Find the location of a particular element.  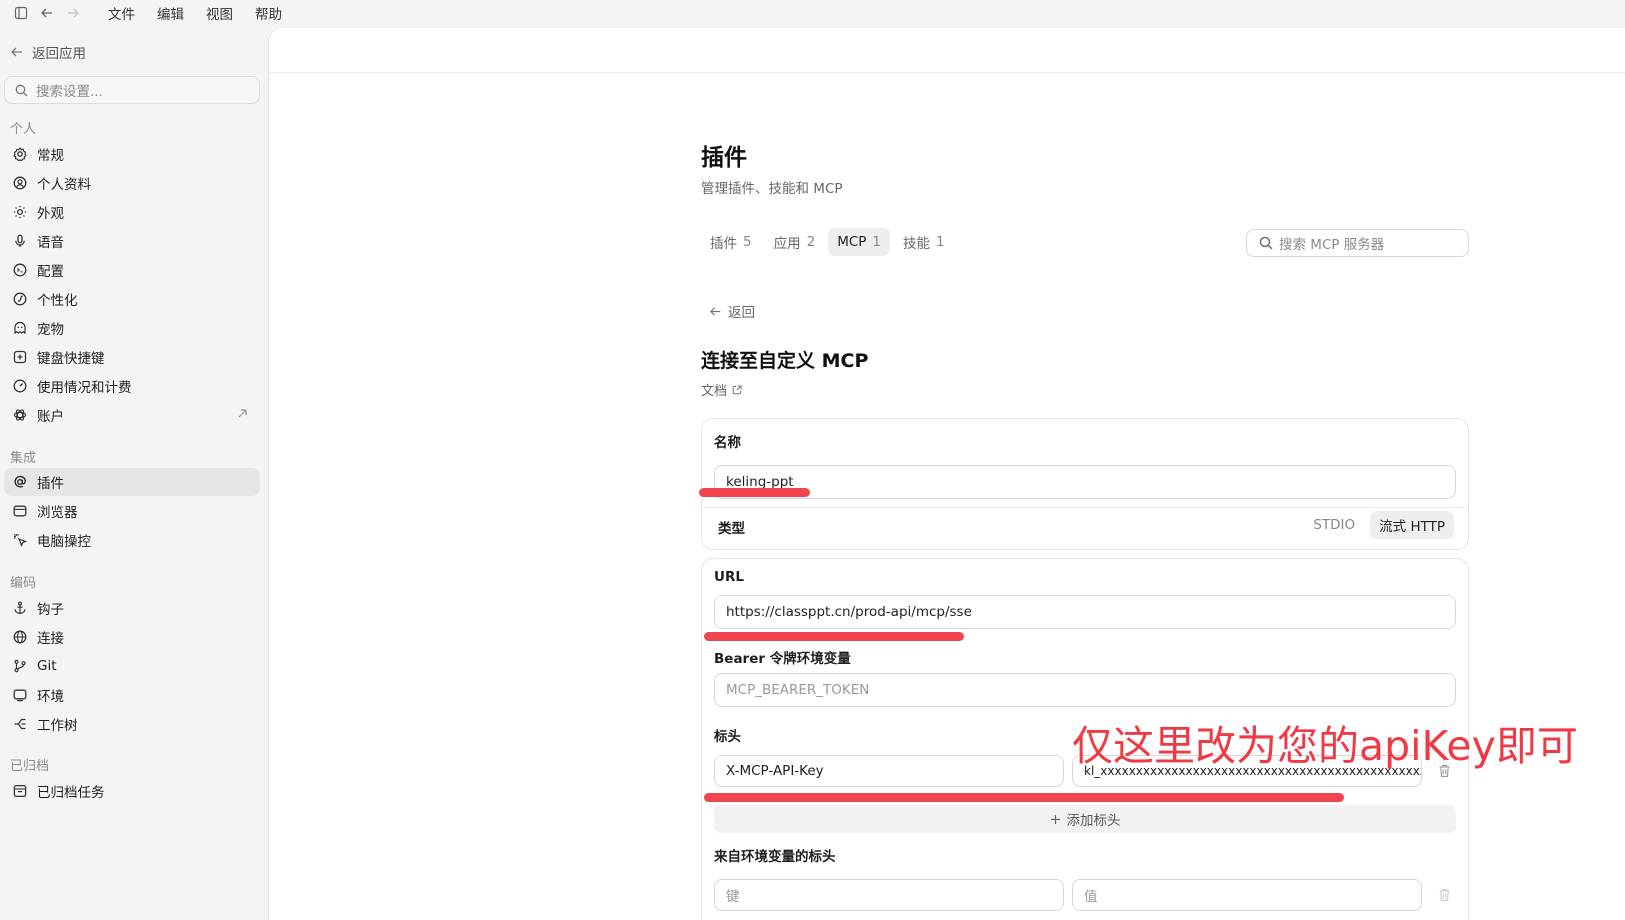

gauge-icon is located at coordinates (20, 386).